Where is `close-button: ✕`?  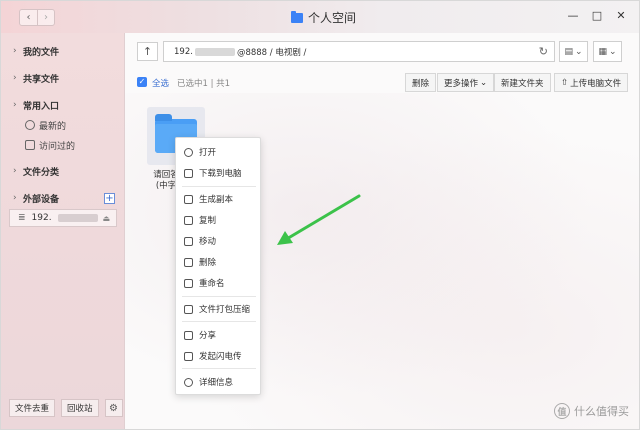
close-button: ✕ is located at coordinates (621, 16).